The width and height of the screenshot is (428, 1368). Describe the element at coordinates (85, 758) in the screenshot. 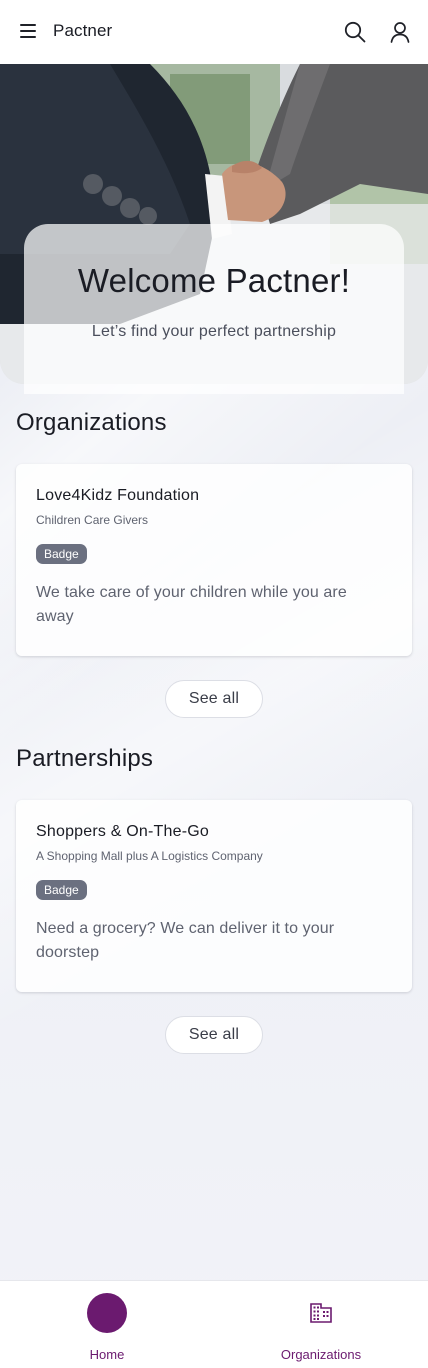

I see `partnerships-heading: Partnerships` at that location.